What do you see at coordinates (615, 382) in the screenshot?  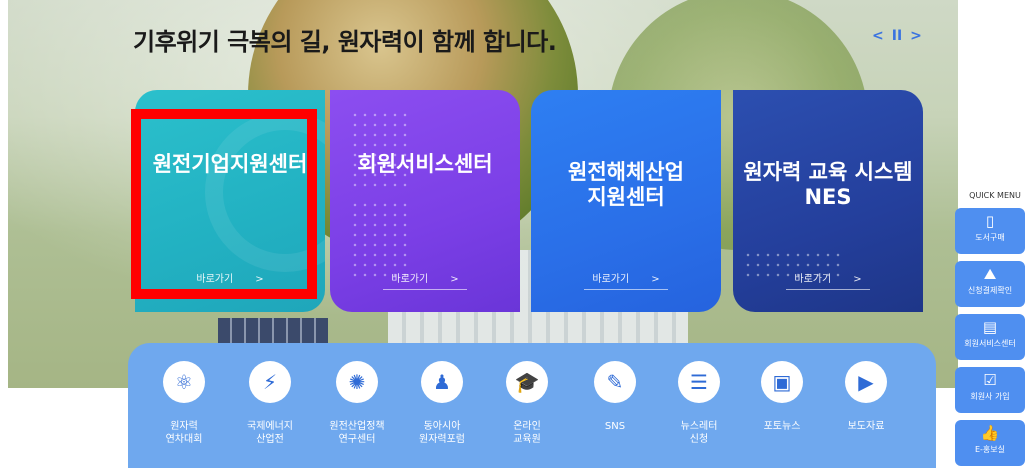 I see `sns-icon: ✎` at bounding box center [615, 382].